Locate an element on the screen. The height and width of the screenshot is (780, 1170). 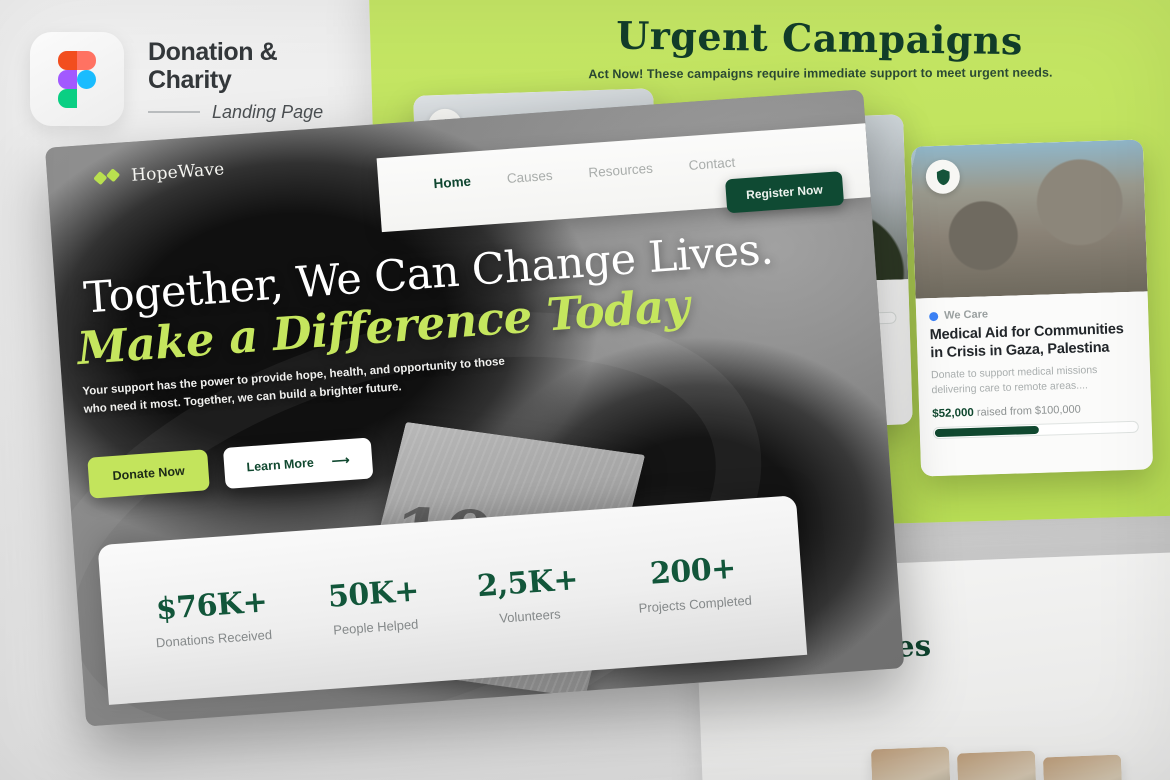
campaign-progress-fill is located at coordinates (987, 431).